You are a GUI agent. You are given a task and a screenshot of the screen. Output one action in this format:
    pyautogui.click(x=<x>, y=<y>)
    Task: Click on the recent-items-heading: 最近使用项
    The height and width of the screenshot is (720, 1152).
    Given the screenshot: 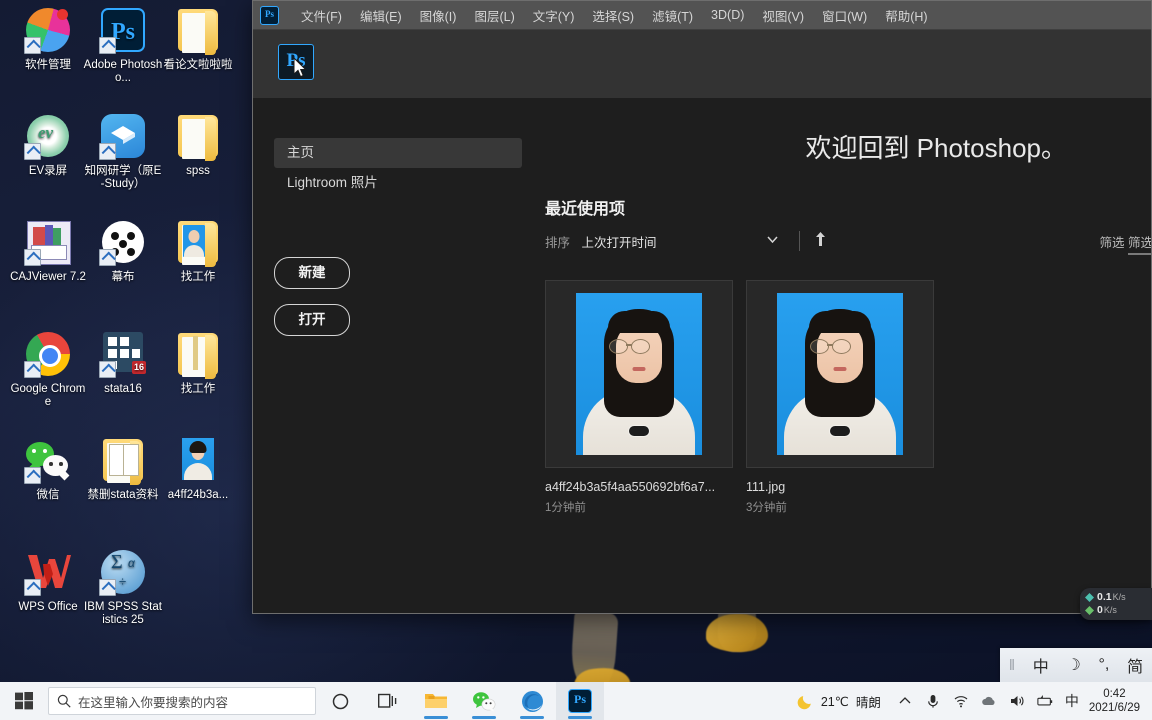 What is the action you would take?
    pyautogui.click(x=585, y=209)
    